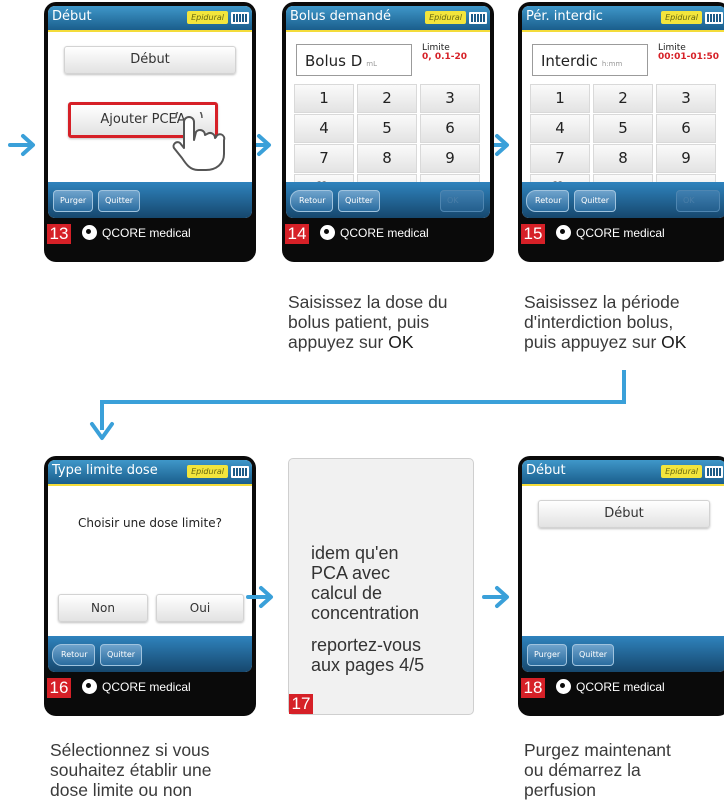  I want to click on device-brand-bar: 16 QCORE medical, so click(150, 694).